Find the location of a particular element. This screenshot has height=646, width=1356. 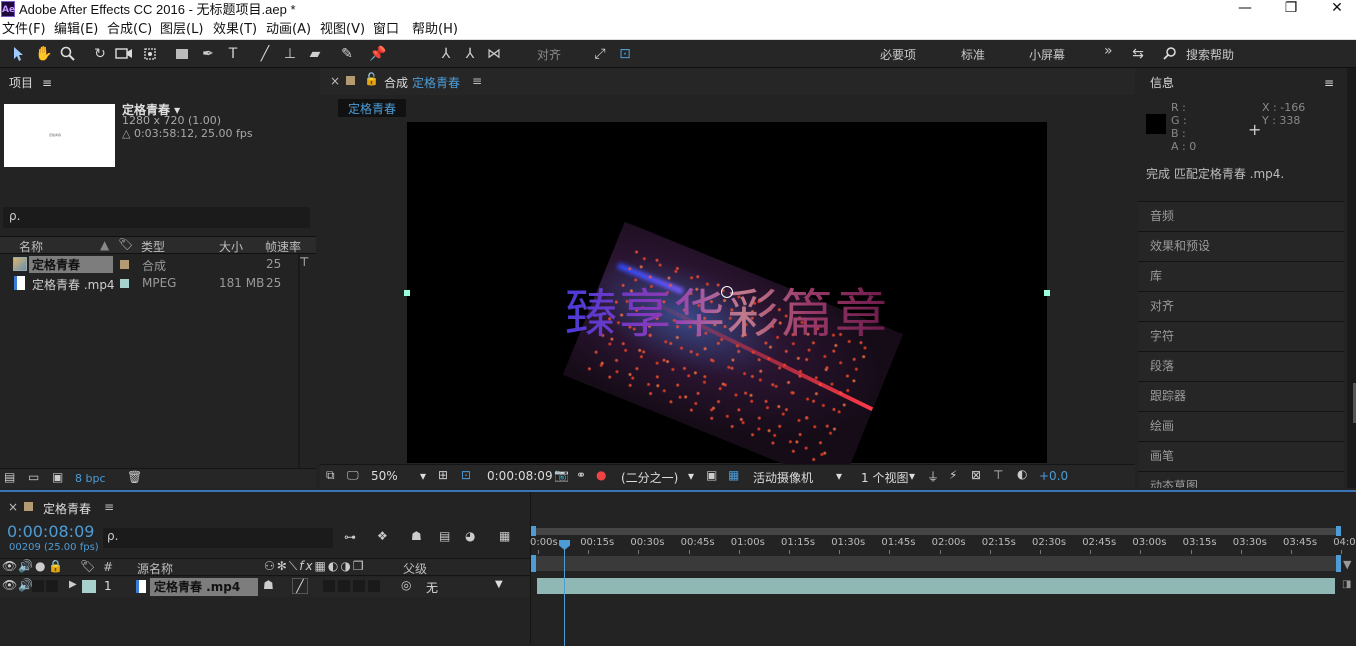

parent-header: 父级 is located at coordinates (415, 568).